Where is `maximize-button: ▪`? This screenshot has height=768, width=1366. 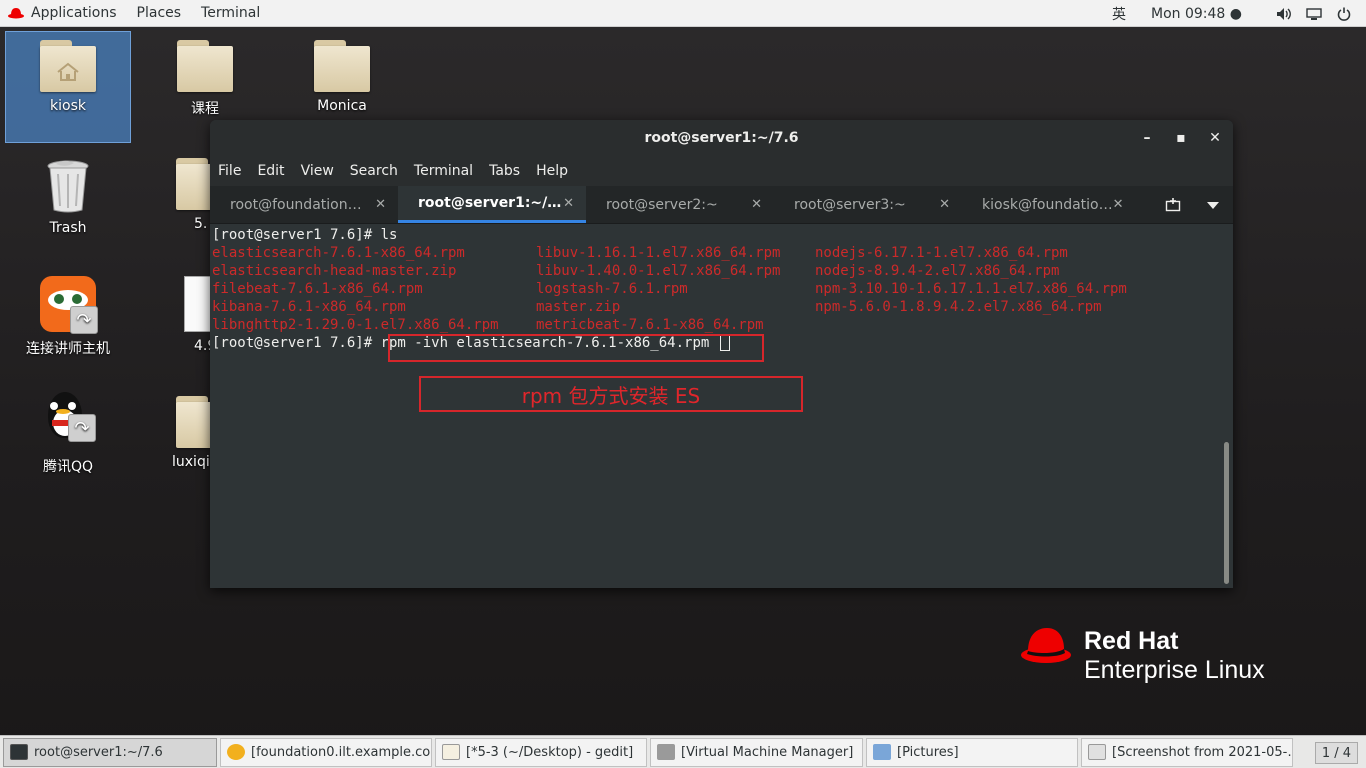
maximize-button: ▪ is located at coordinates (1181, 138).